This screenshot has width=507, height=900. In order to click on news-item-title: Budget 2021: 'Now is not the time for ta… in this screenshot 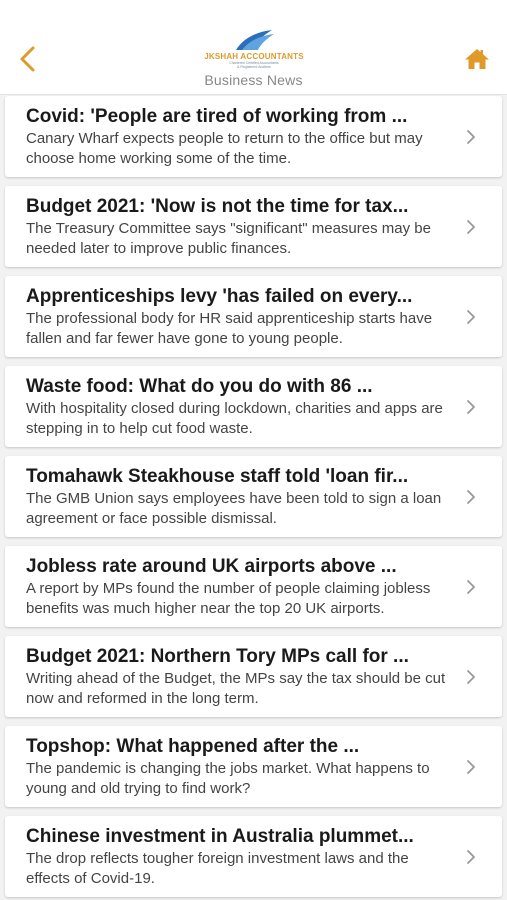, I will do `click(217, 206)`.